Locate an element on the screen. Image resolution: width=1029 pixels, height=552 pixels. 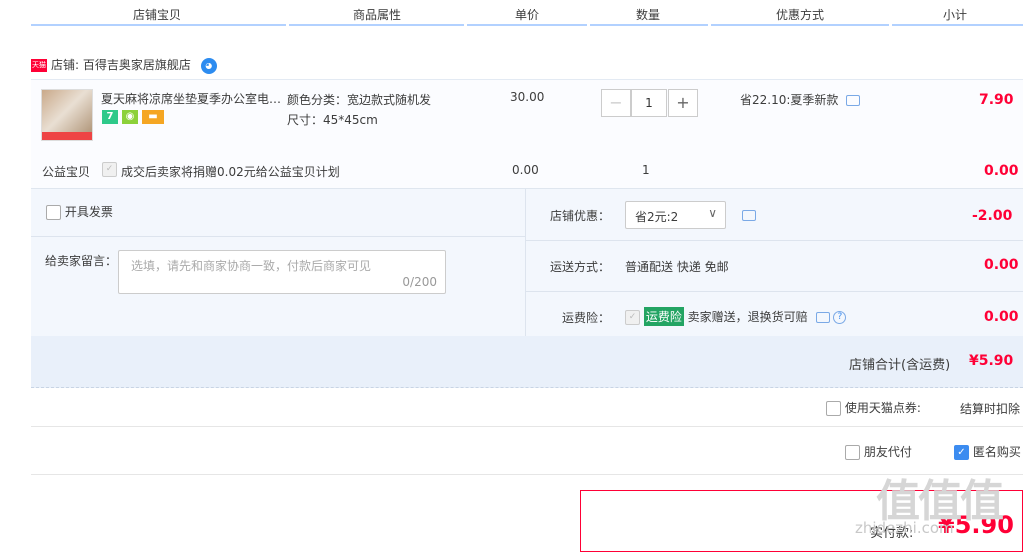
wangwang-chat-icon: ◕ is located at coordinates (208, 65).